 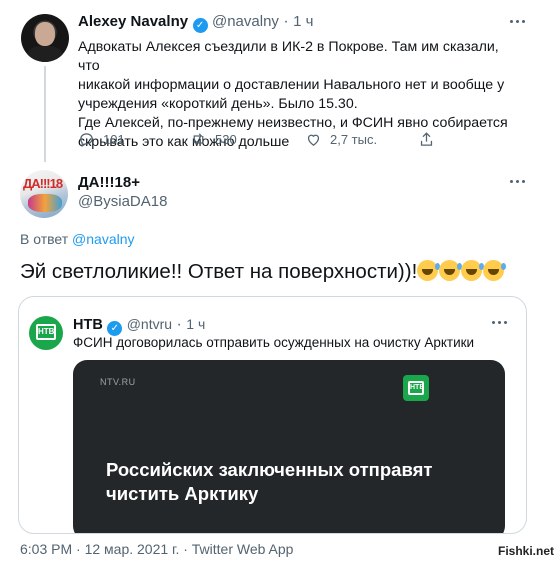 I want to click on ntv-logo-icon: НТВ, so click(x=46, y=333).